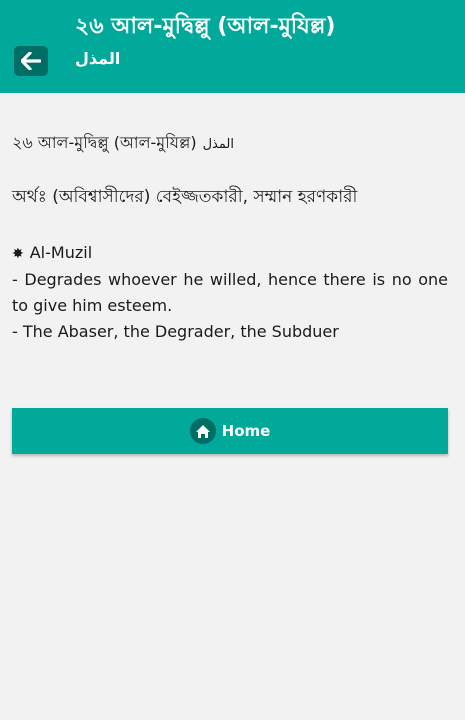  Describe the element at coordinates (205, 26) in the screenshot. I see `page-title: ২৬ আল-মুদ্বিল্লু (আল-মুযিল্ল)` at that location.